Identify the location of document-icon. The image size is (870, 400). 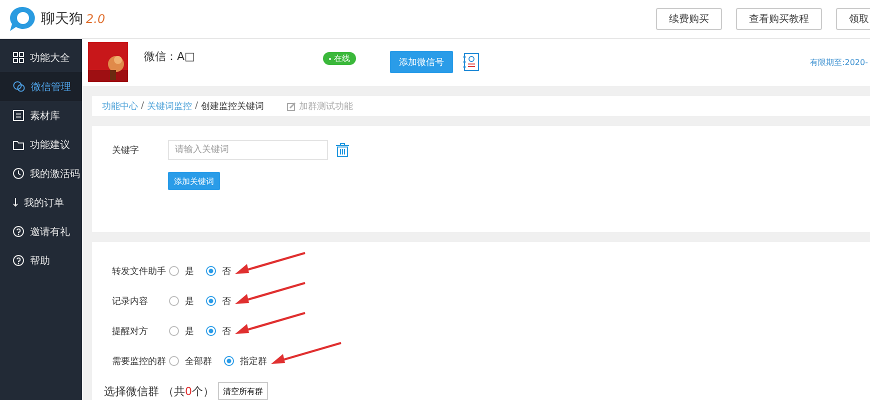
(18, 115).